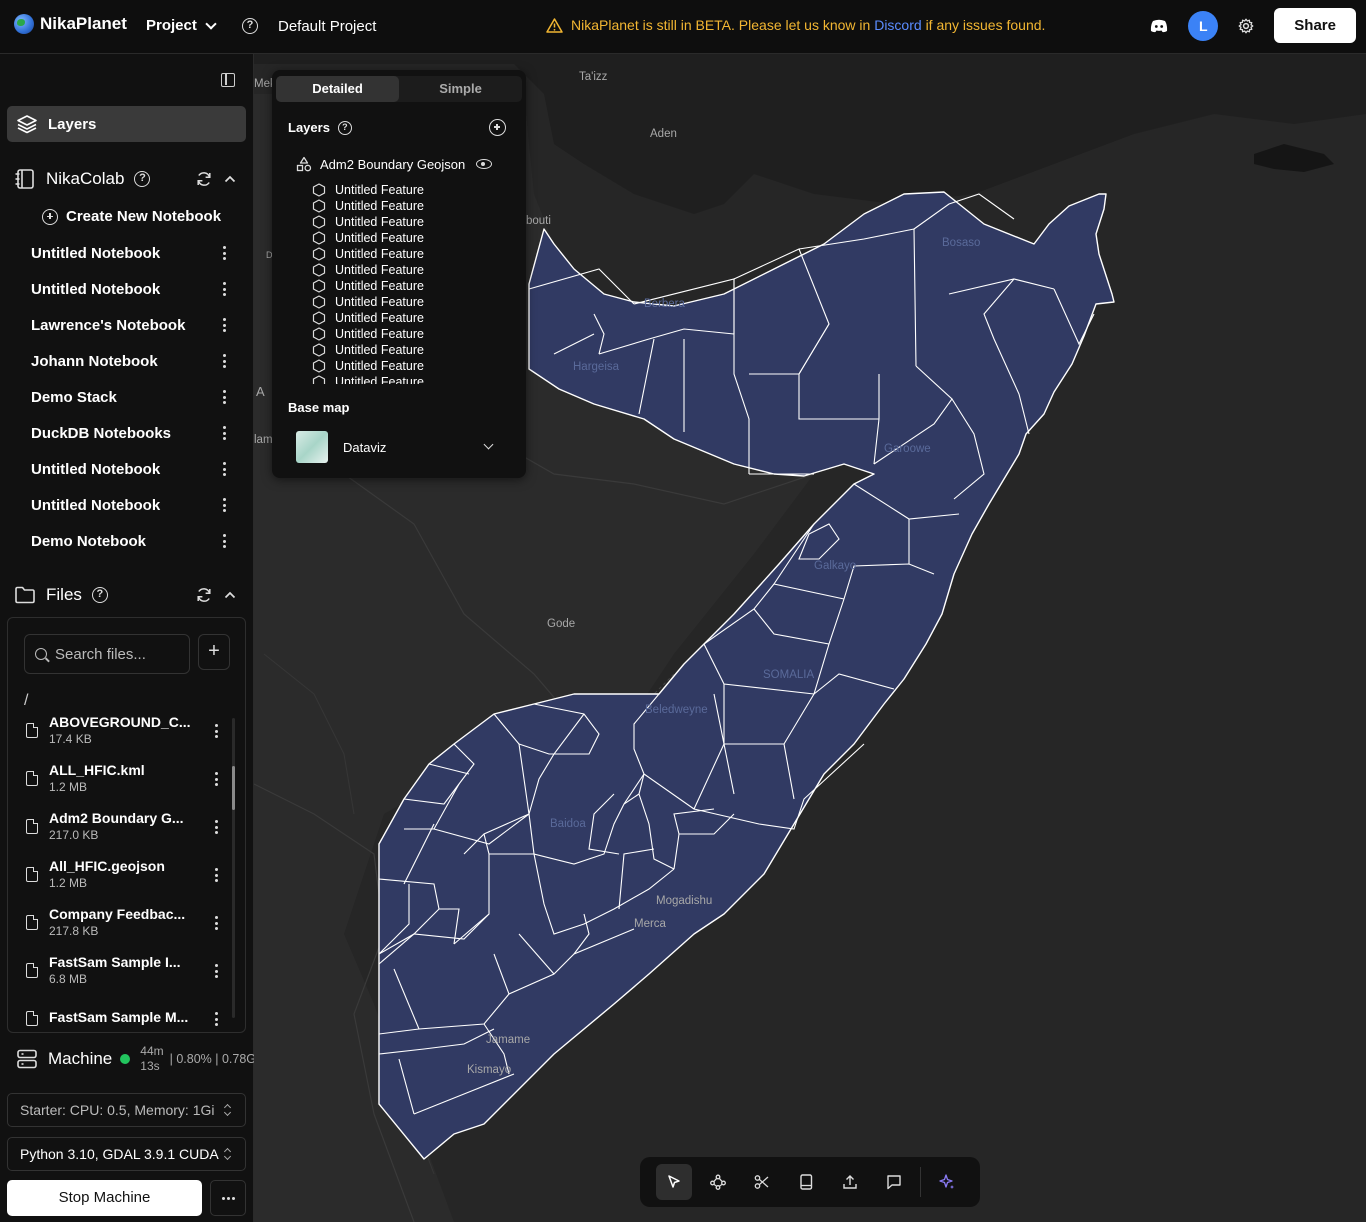  I want to click on notebook-item: Demo Stack, so click(127, 397).